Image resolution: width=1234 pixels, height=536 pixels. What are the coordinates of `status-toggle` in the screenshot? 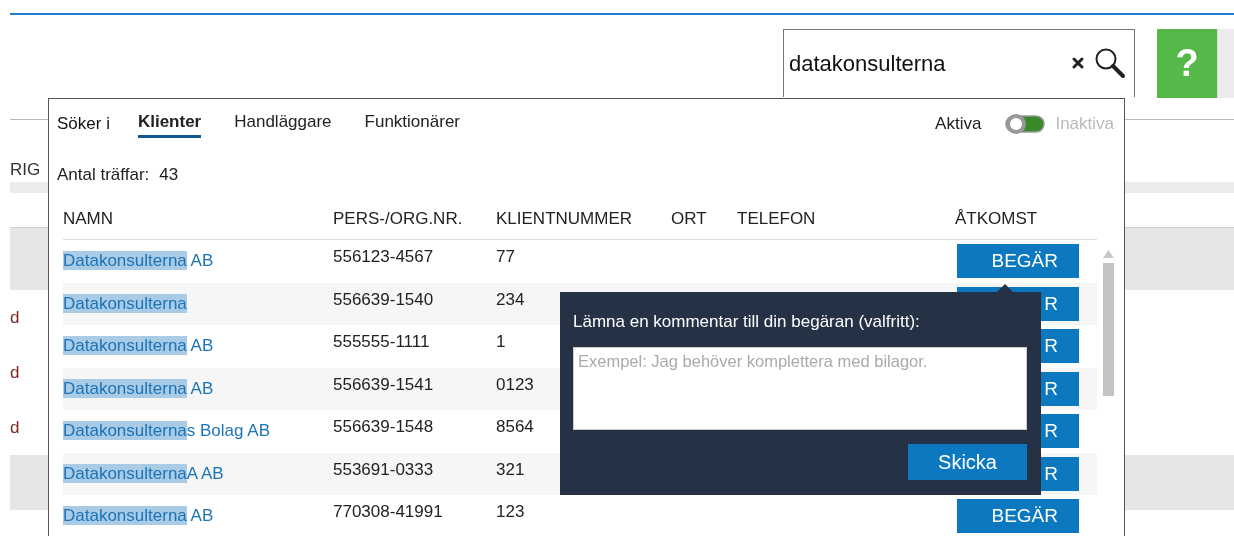 It's located at (1025, 124).